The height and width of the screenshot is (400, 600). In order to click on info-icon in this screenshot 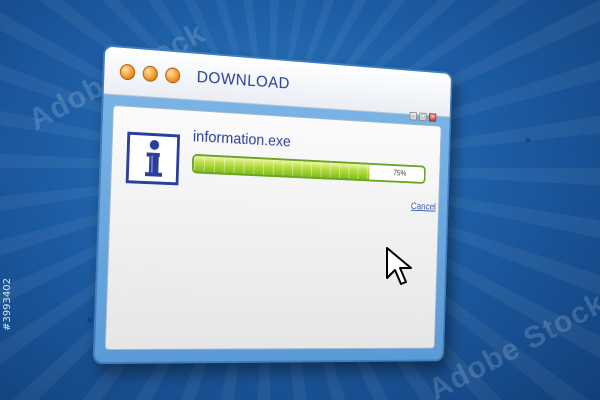, I will do `click(153, 158)`.